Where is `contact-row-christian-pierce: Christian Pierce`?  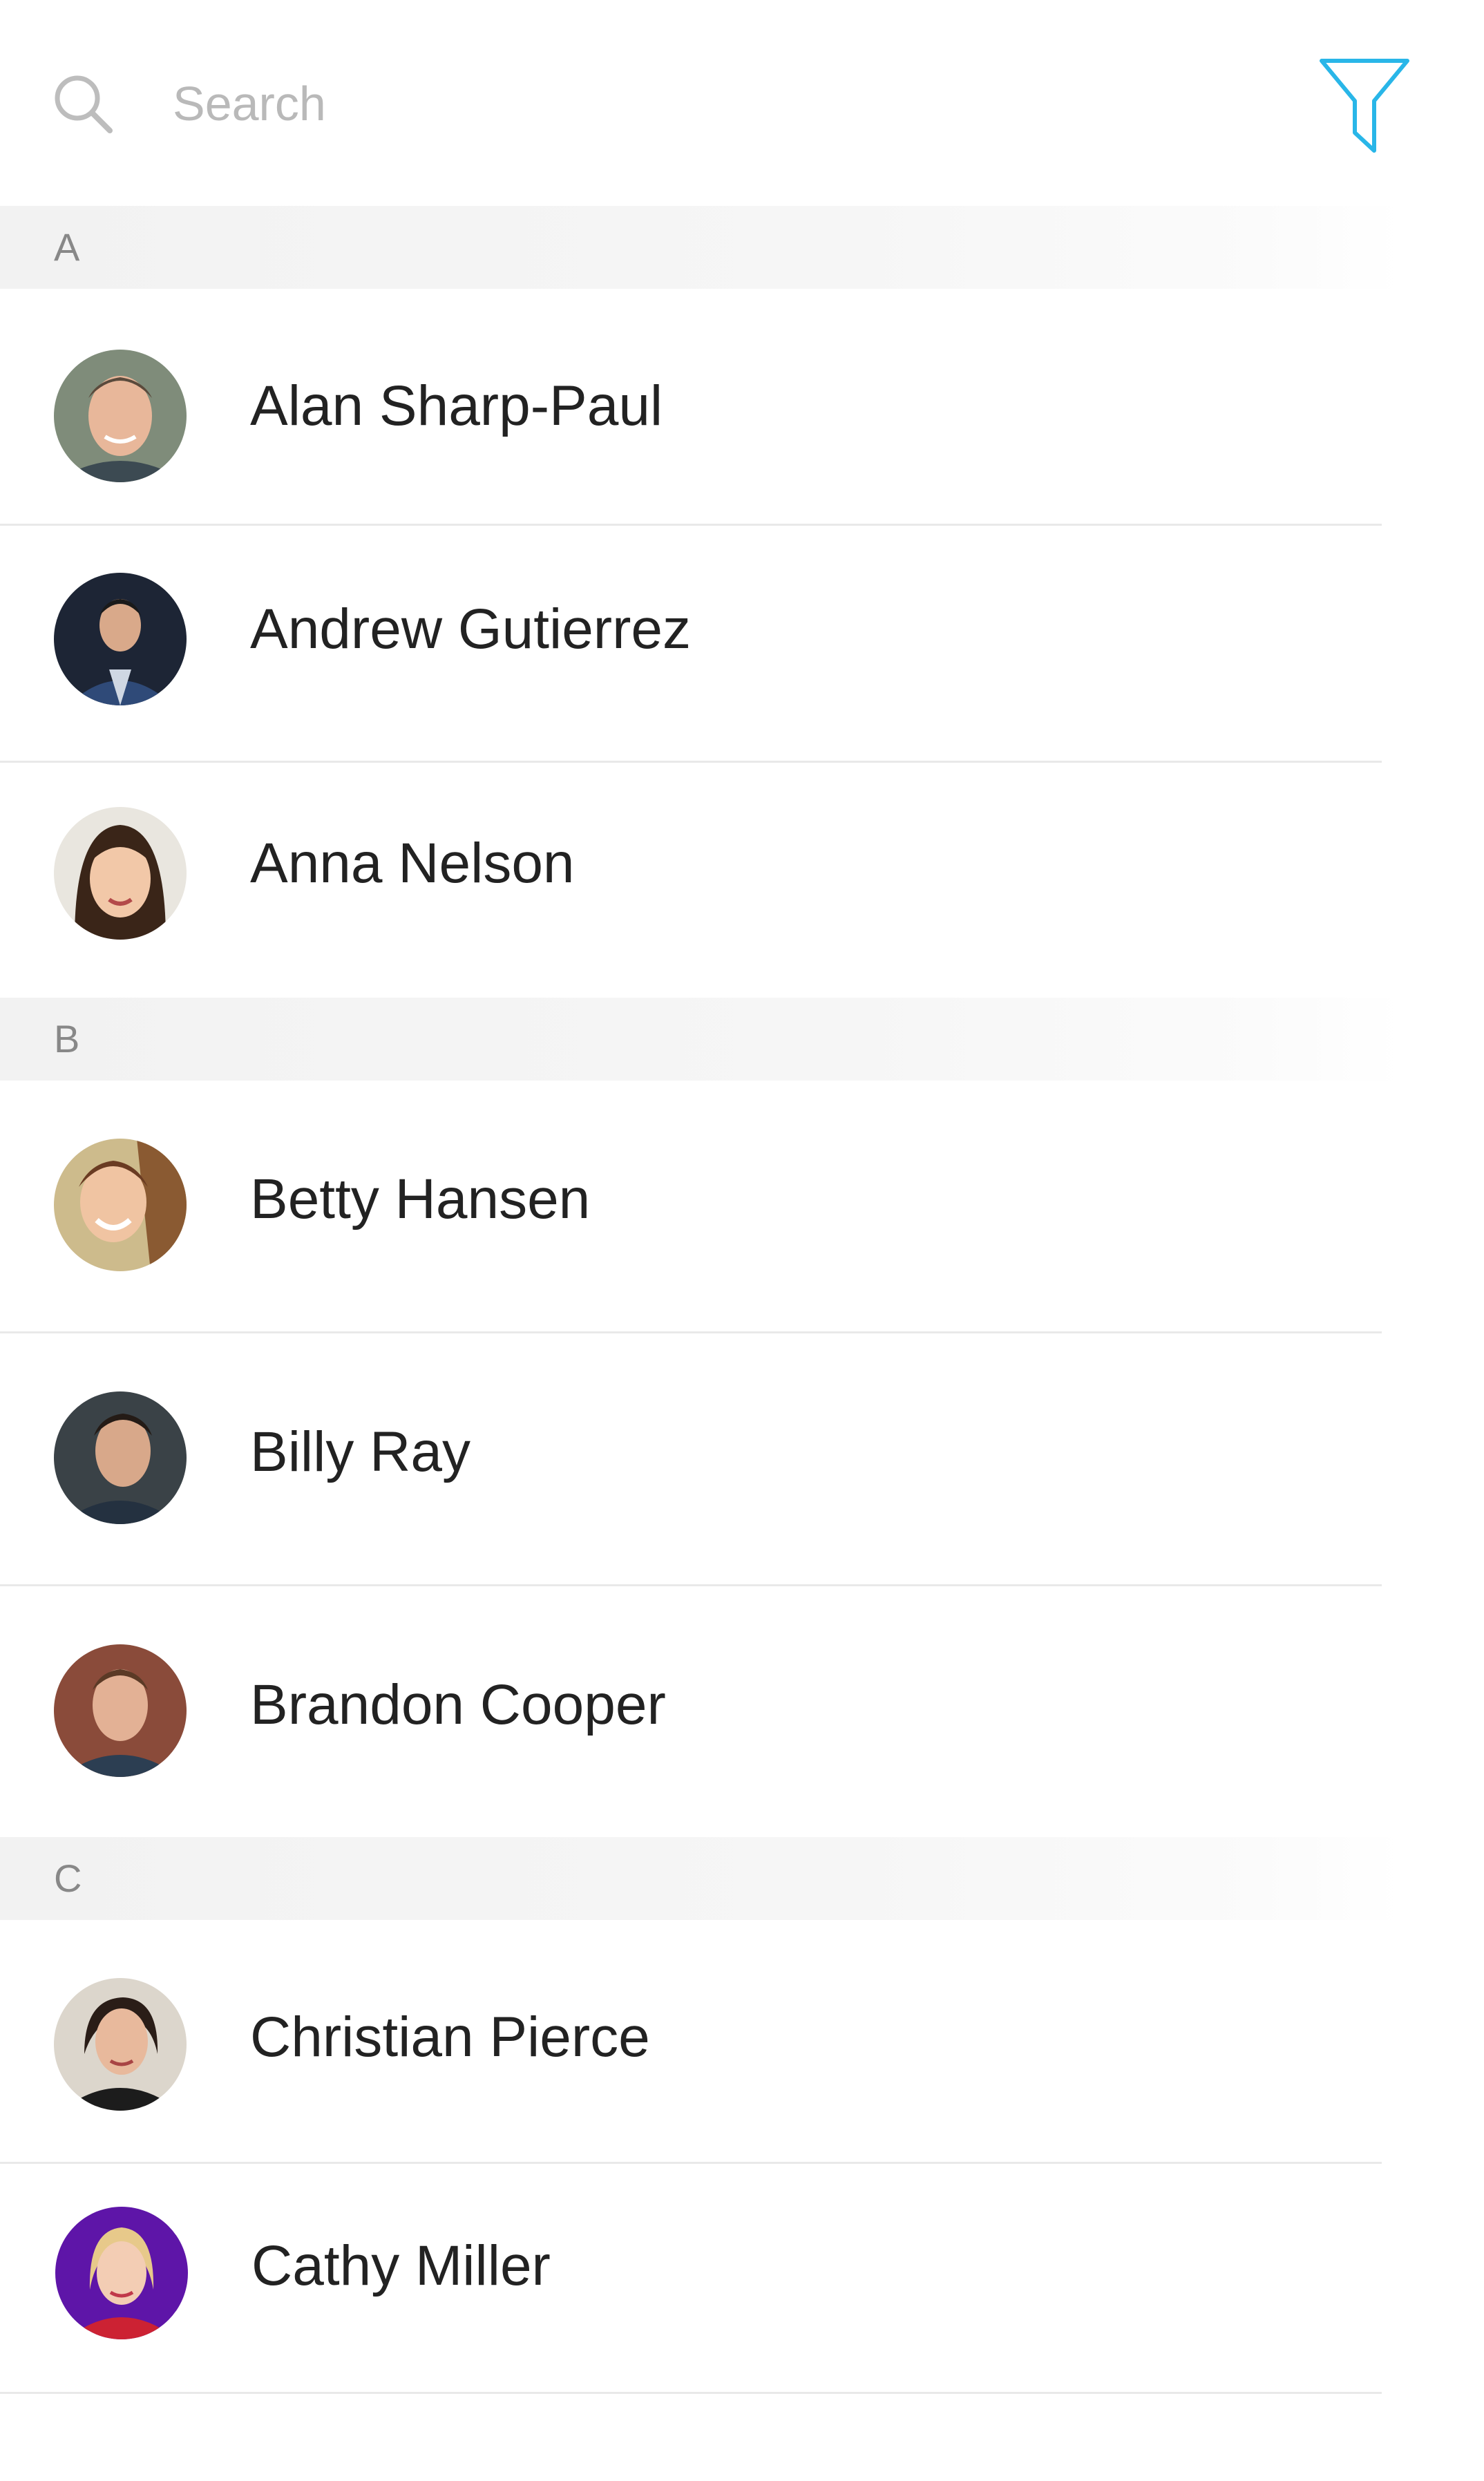
contact-row-christian-pierce: Christian Pierce is located at coordinates (691, 2042).